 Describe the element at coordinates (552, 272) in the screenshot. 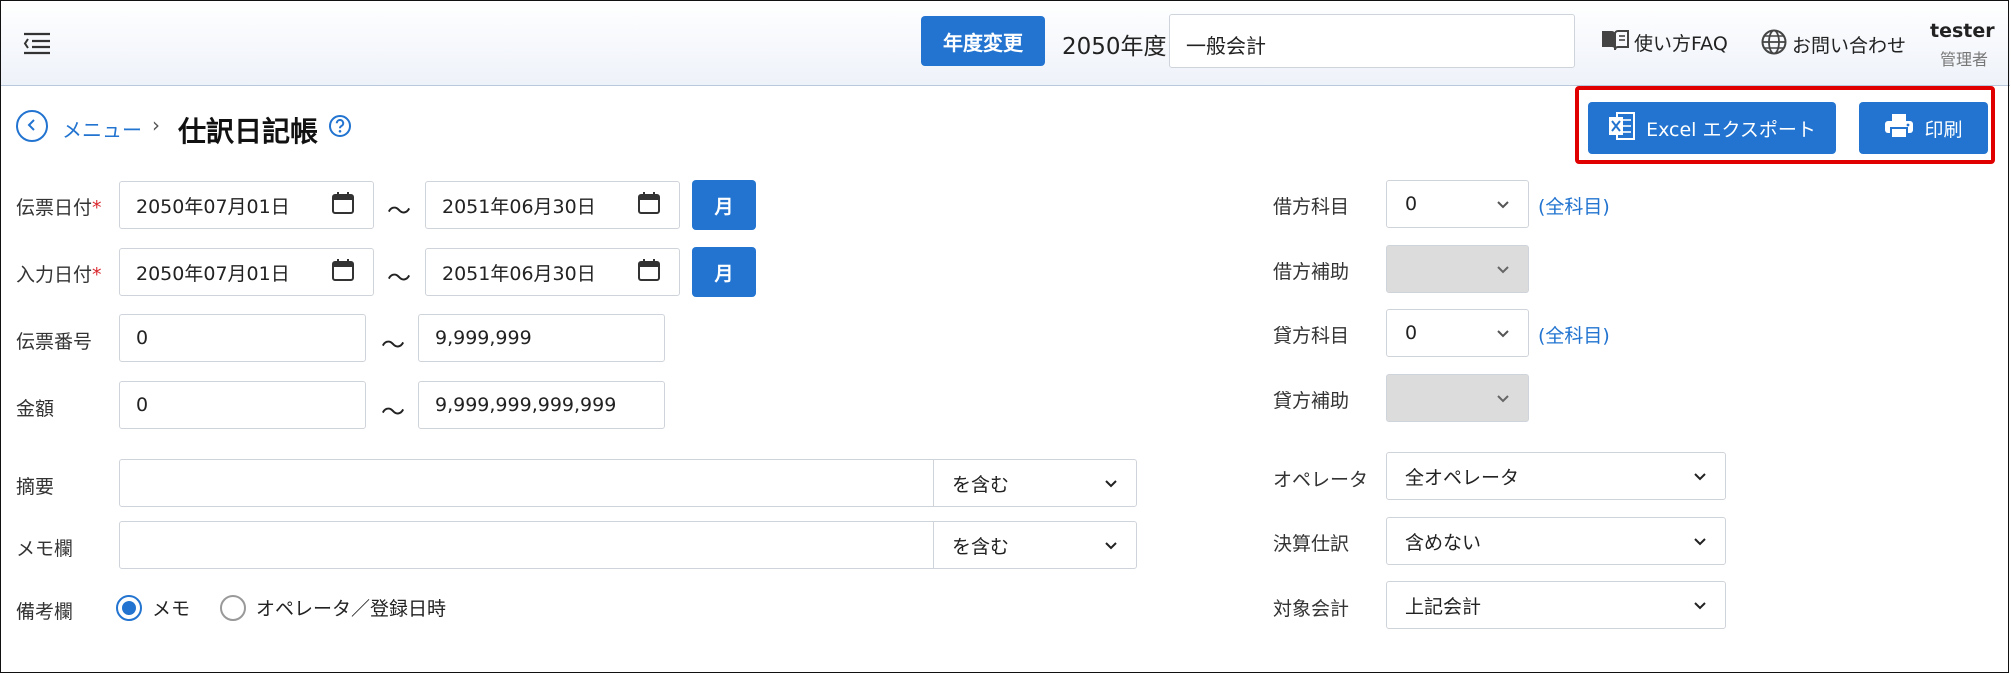

I see `input-date-to: 2051年06月30日` at that location.